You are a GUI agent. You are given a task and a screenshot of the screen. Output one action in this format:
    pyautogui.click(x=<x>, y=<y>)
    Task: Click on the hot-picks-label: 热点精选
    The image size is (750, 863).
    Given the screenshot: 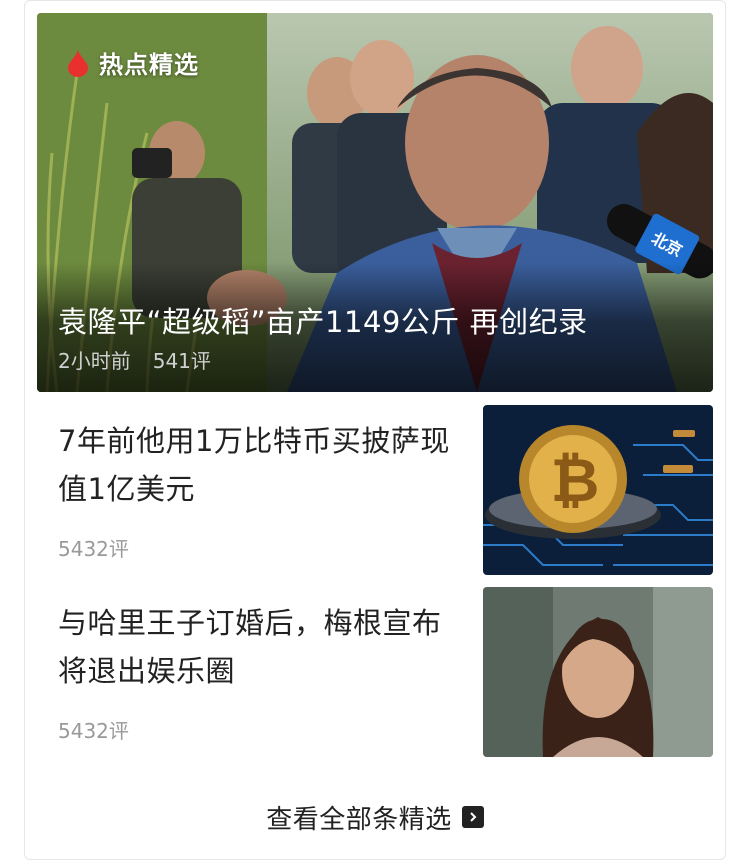 What is the action you would take?
    pyautogui.click(x=149, y=65)
    